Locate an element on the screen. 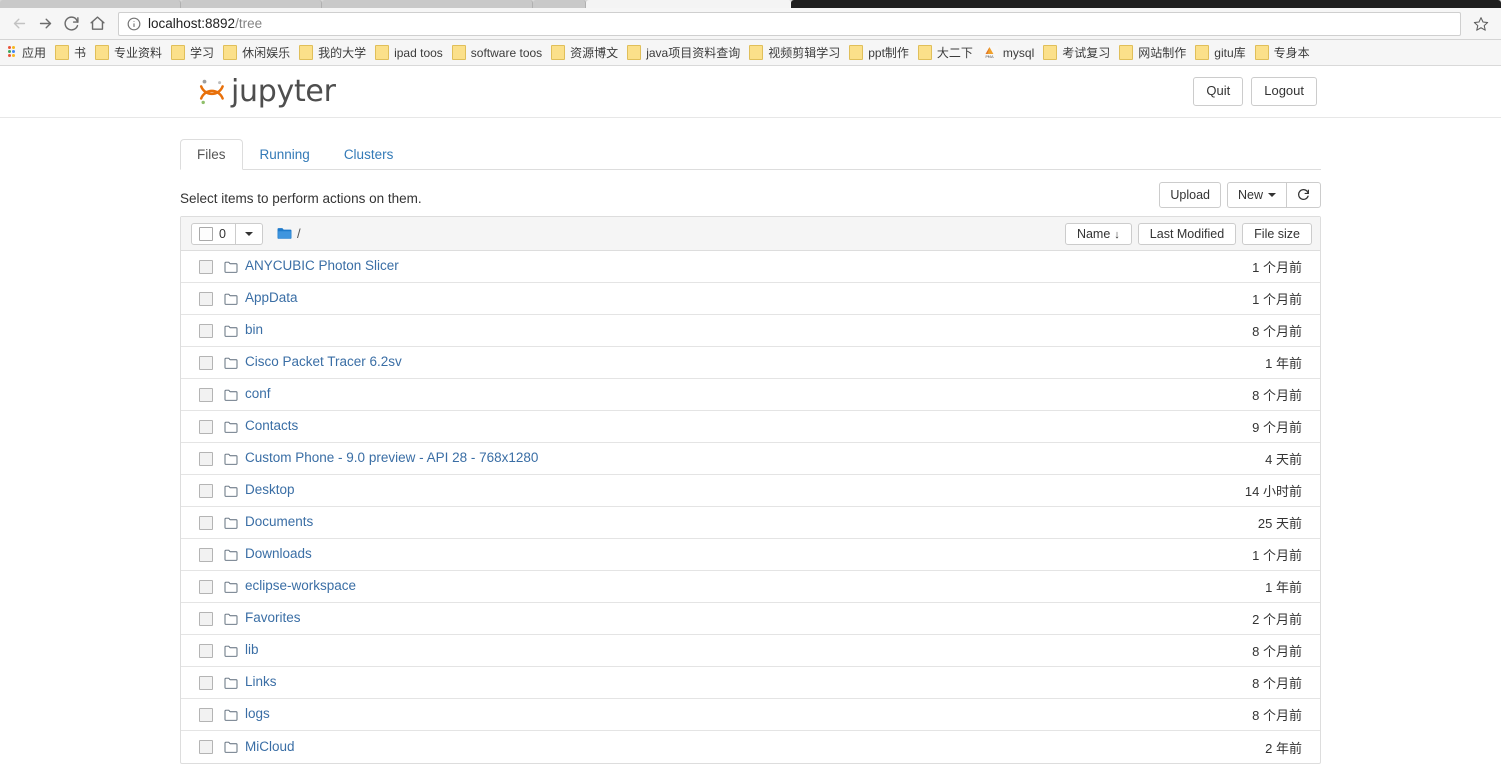 The height and width of the screenshot is (764, 1501). table-row: Favorites 2 个月前 is located at coordinates (750, 619).